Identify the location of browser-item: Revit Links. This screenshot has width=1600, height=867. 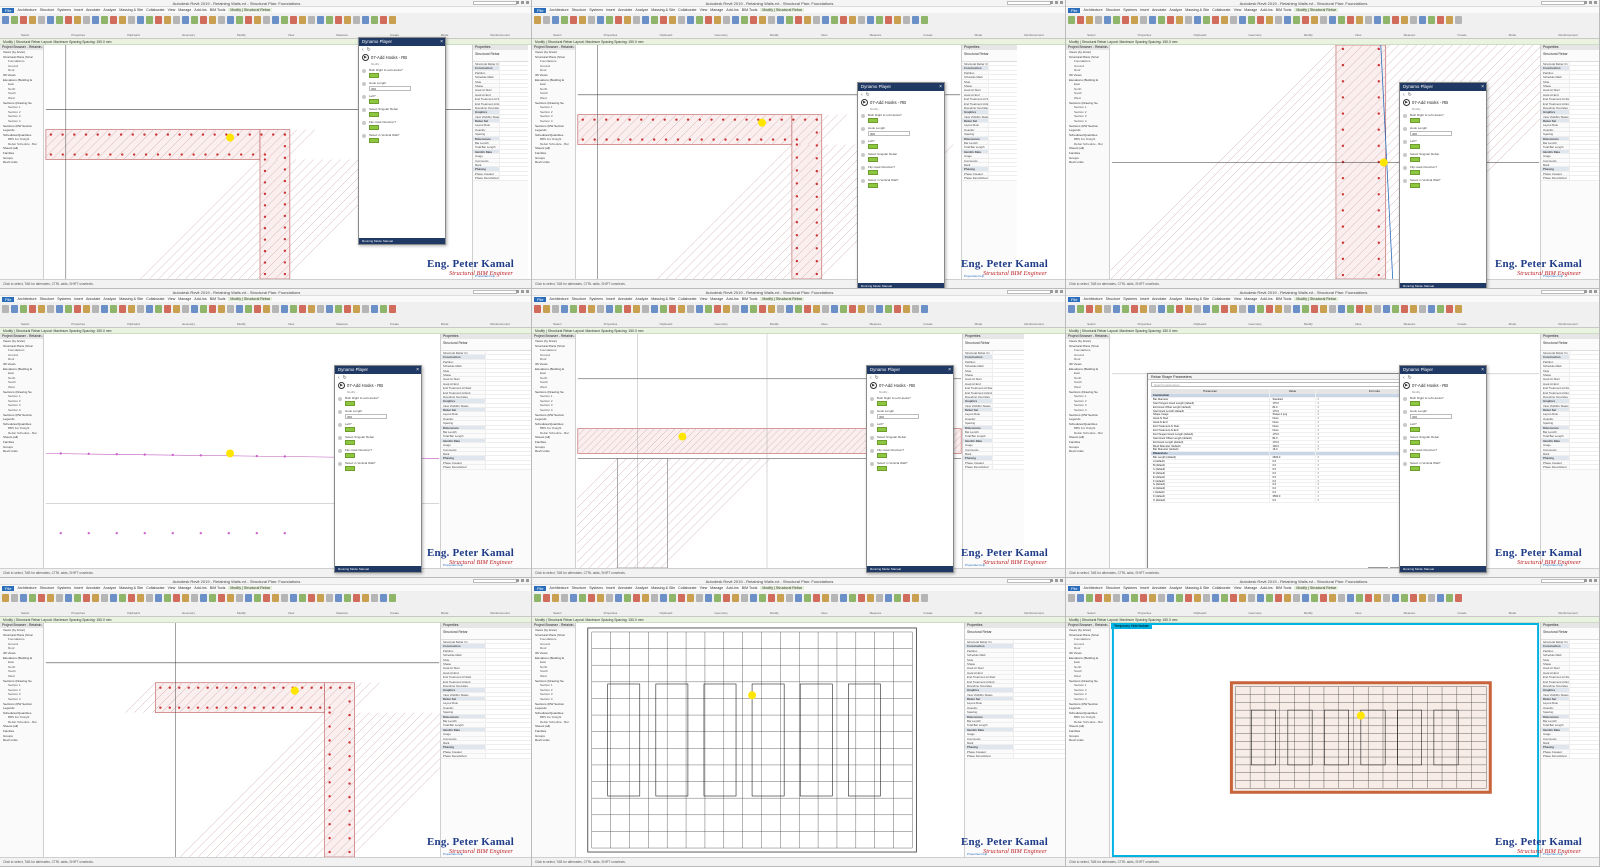
(21, 162).